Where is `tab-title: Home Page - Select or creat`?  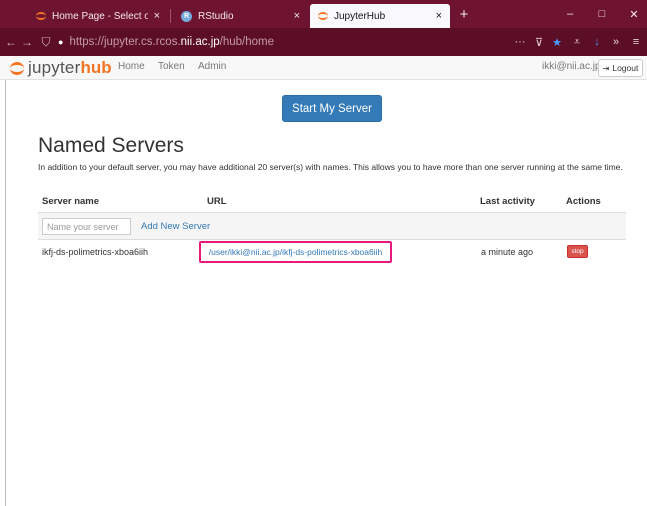
tab-title: Home Page - Select or creat is located at coordinates (100, 16).